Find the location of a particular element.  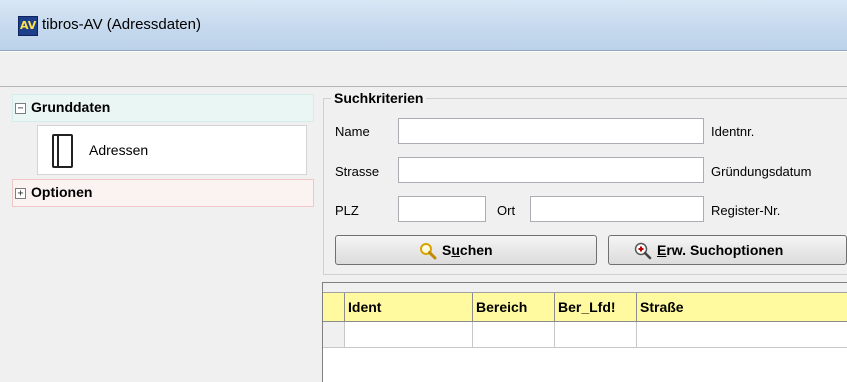

window-title: tibros-AV (Adressdaten) is located at coordinates (121, 24).